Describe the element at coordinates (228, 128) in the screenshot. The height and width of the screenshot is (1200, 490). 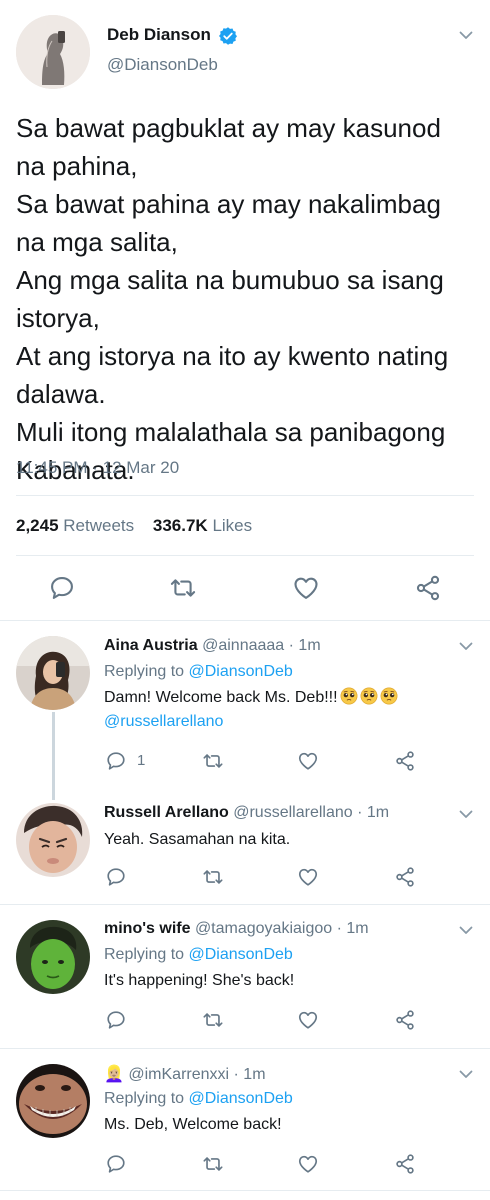
I see `tweet-text-line: Sa bawat pagbuklat ay may kasunod` at that location.